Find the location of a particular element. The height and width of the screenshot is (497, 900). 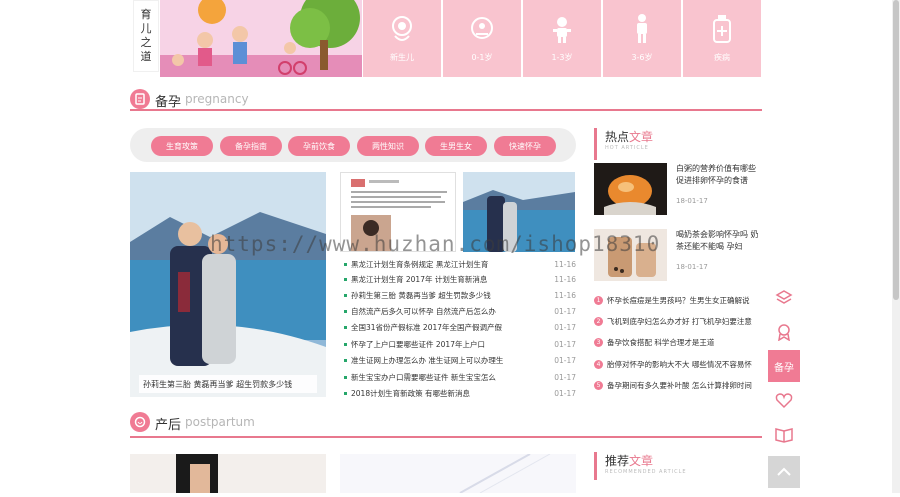

medicine-bottle-icon is located at coordinates (722, 29).